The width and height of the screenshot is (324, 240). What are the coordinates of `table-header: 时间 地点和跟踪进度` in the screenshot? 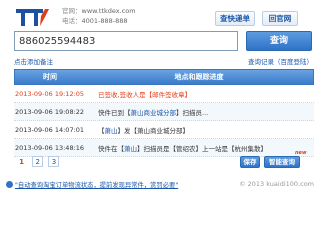 It's located at (164, 77).